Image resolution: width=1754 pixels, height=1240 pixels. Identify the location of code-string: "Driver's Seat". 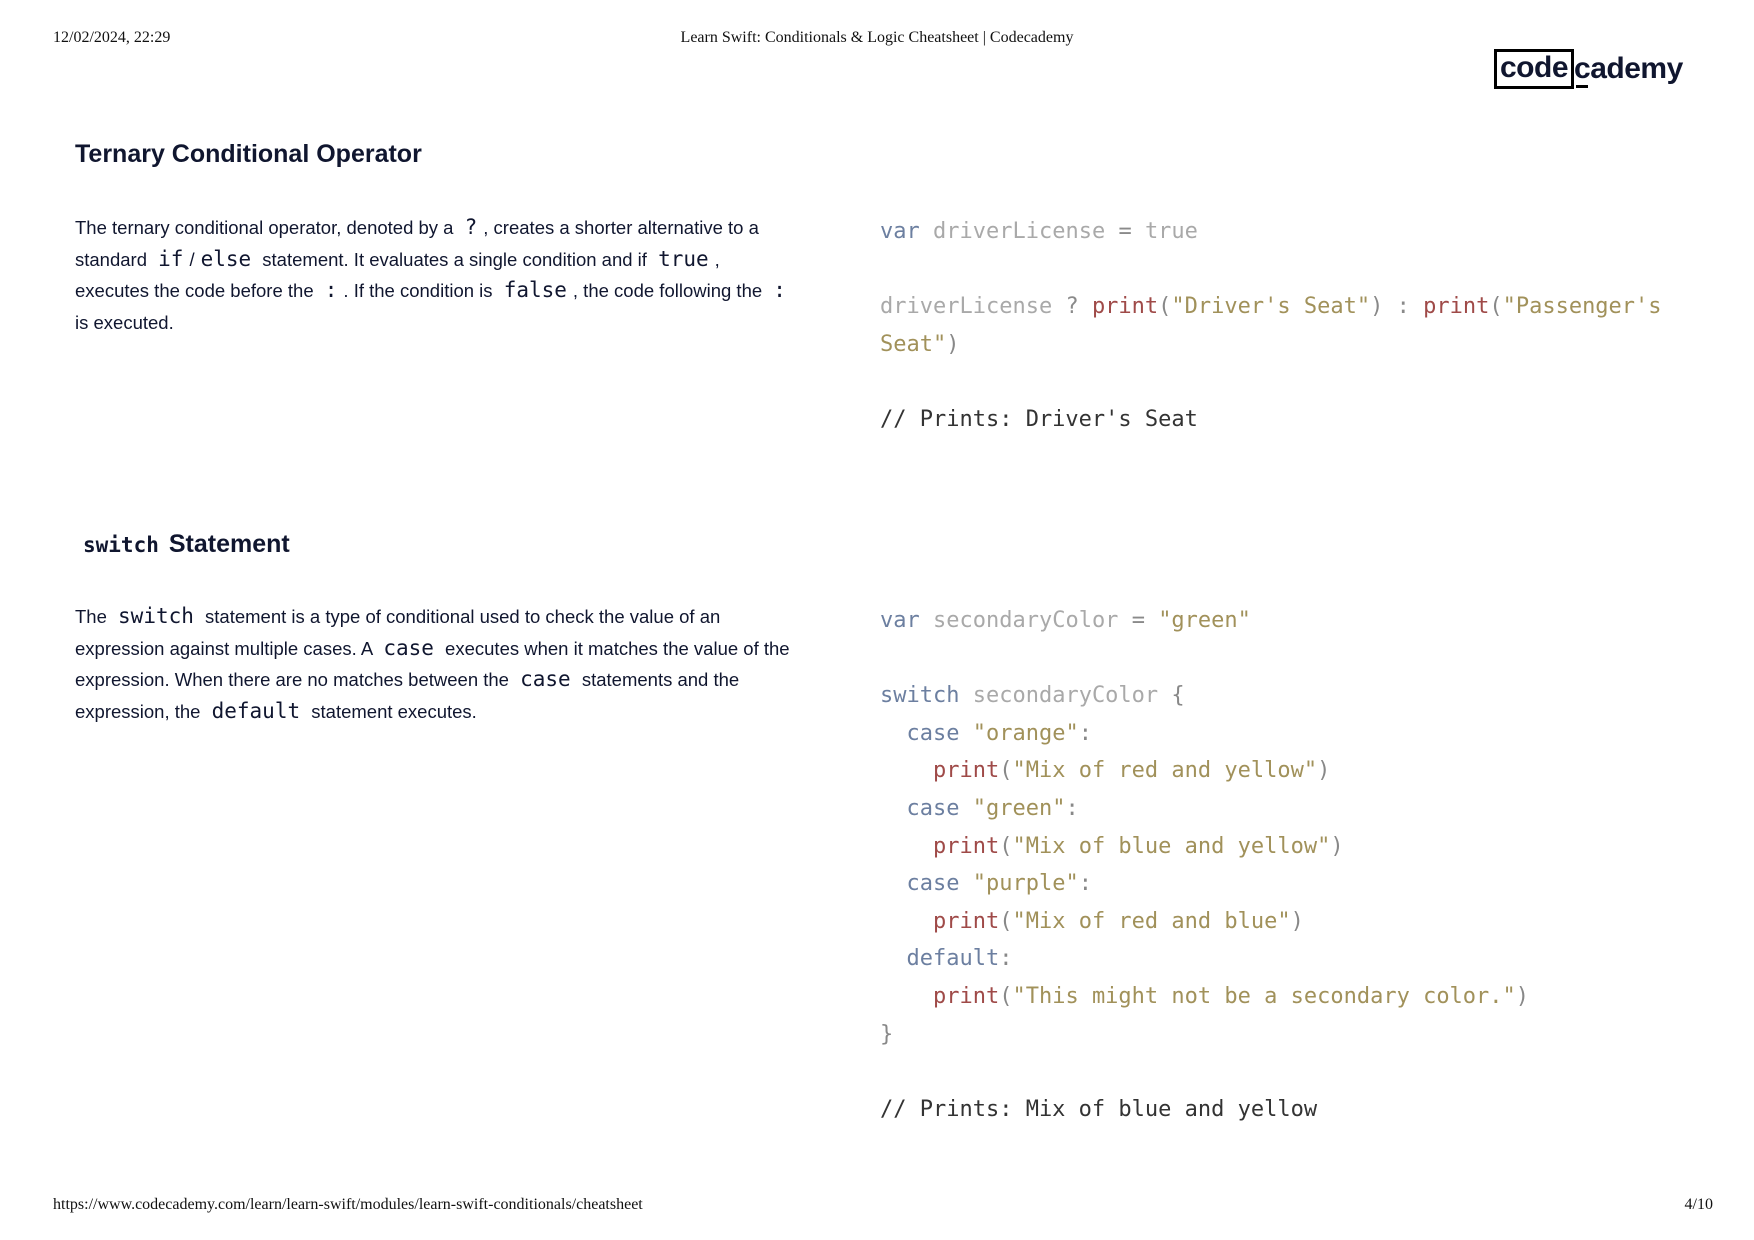
(1271, 307).